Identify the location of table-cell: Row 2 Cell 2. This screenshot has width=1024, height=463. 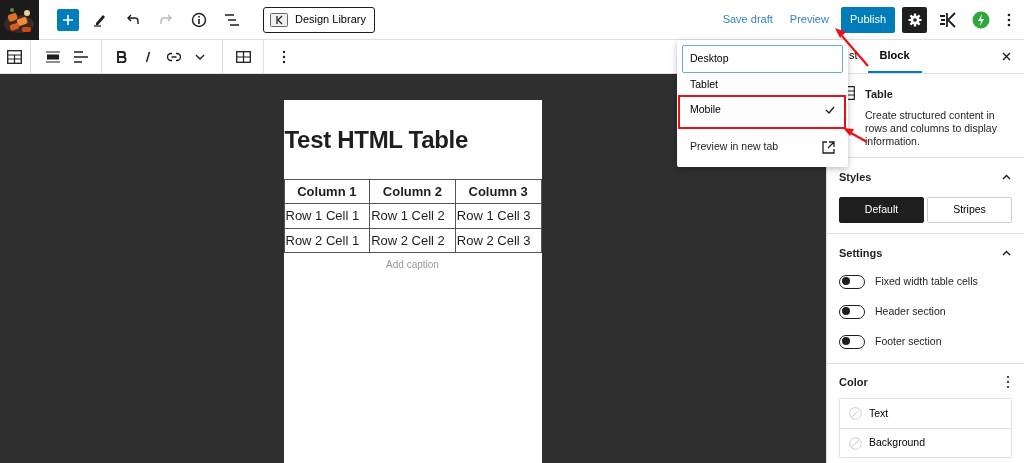
(412, 240).